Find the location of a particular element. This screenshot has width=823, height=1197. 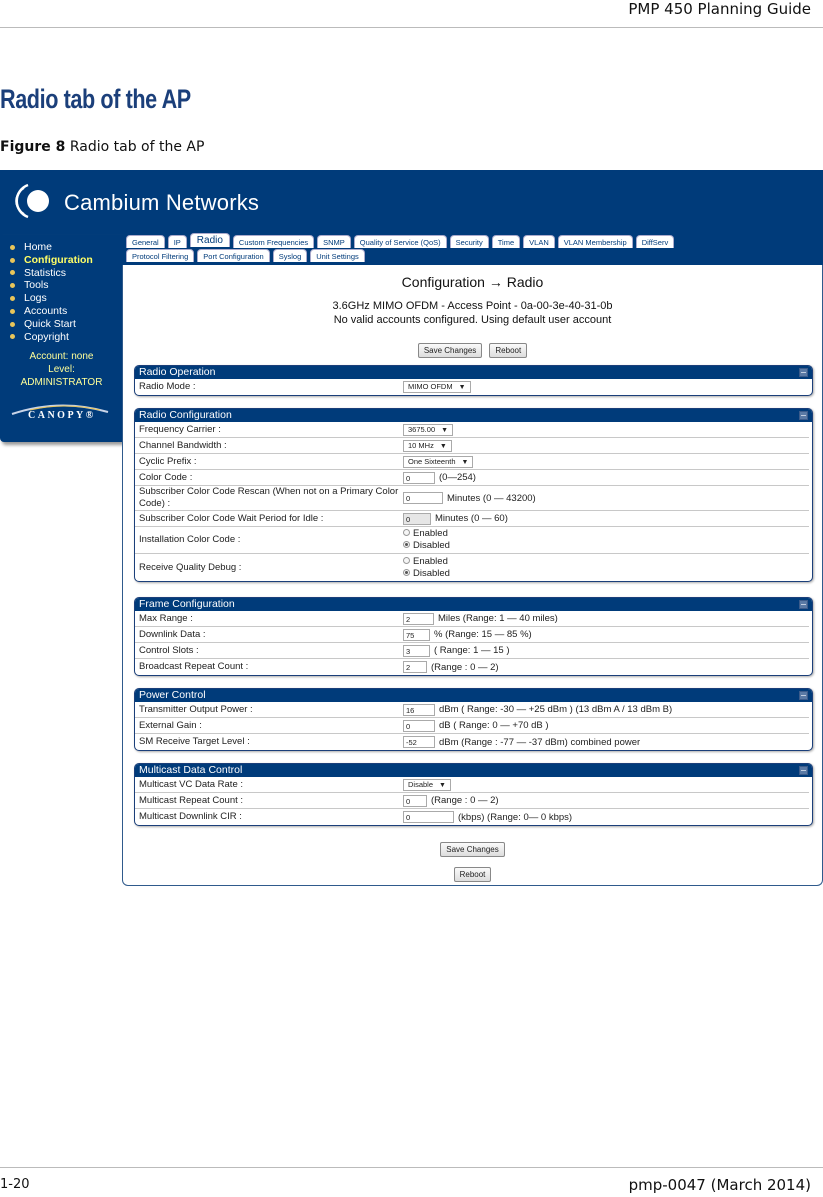

header-divider is located at coordinates (411, 27).